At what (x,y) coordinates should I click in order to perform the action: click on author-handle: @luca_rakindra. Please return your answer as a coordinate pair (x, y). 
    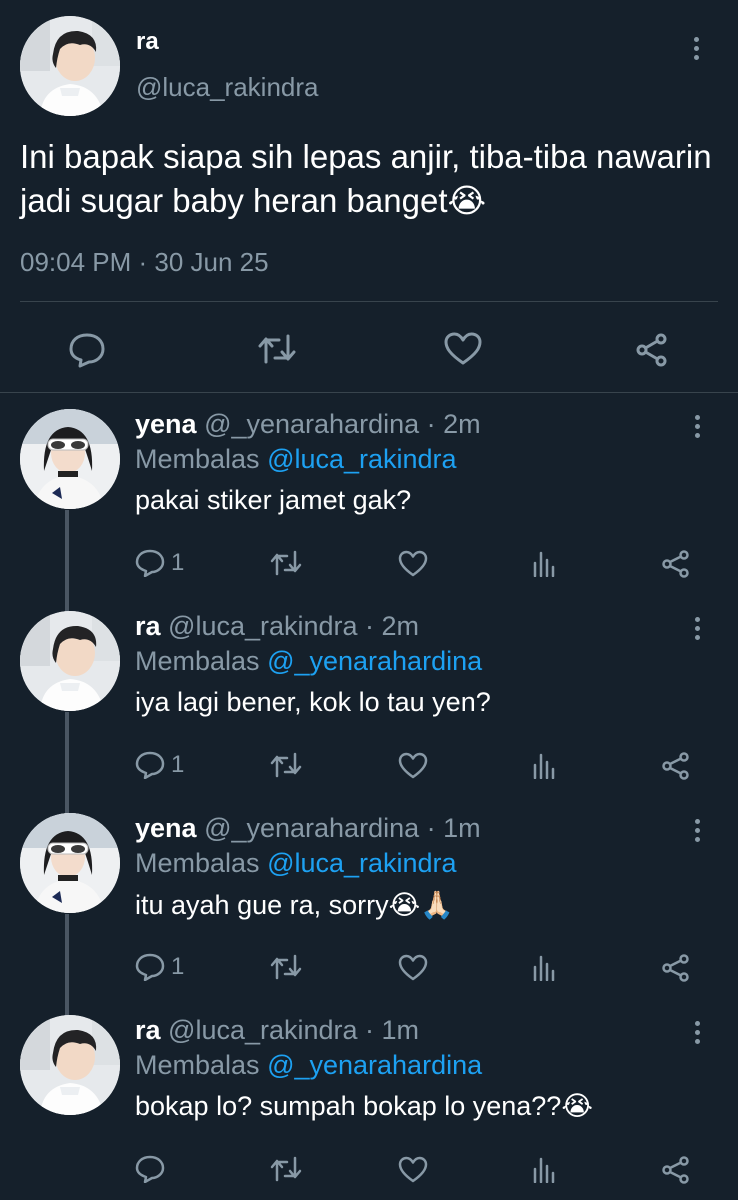
    Looking at the image, I should click on (227, 87).